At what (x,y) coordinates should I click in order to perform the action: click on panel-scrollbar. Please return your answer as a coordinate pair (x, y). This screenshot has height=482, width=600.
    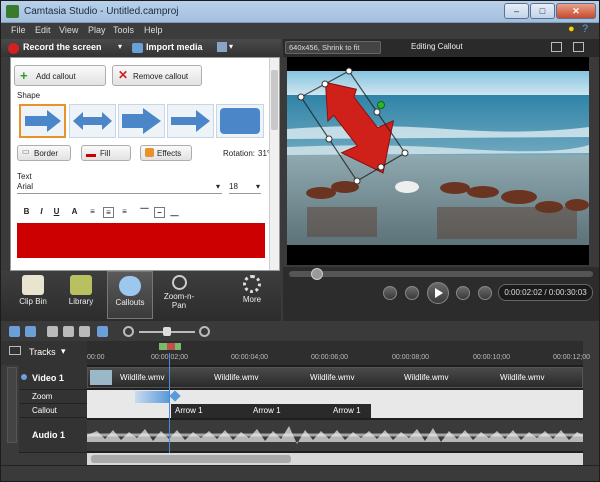
    Looking at the image, I should click on (274, 164).